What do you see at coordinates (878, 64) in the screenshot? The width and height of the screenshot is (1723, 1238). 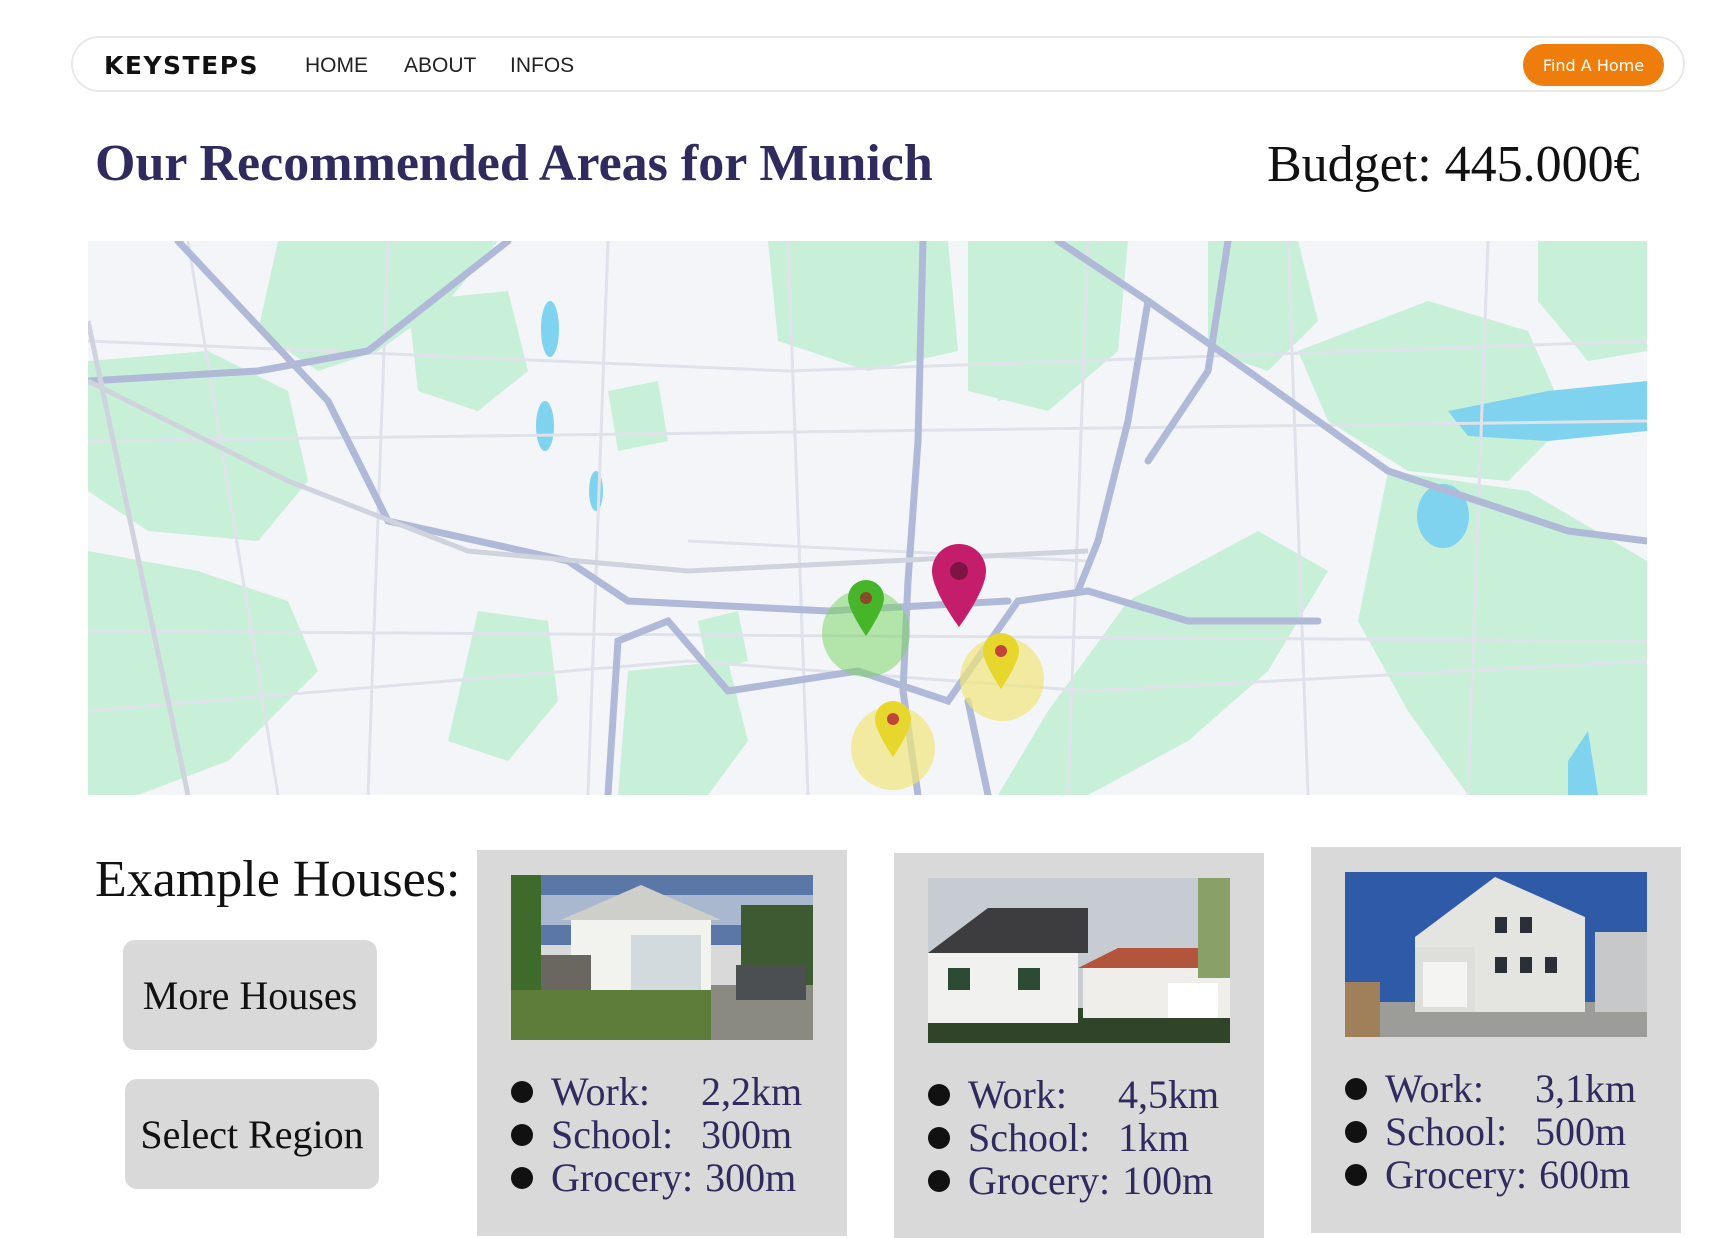 I see `top-navbar: KEYSTEPS HOME ABOUT INFOS Find A Home` at bounding box center [878, 64].